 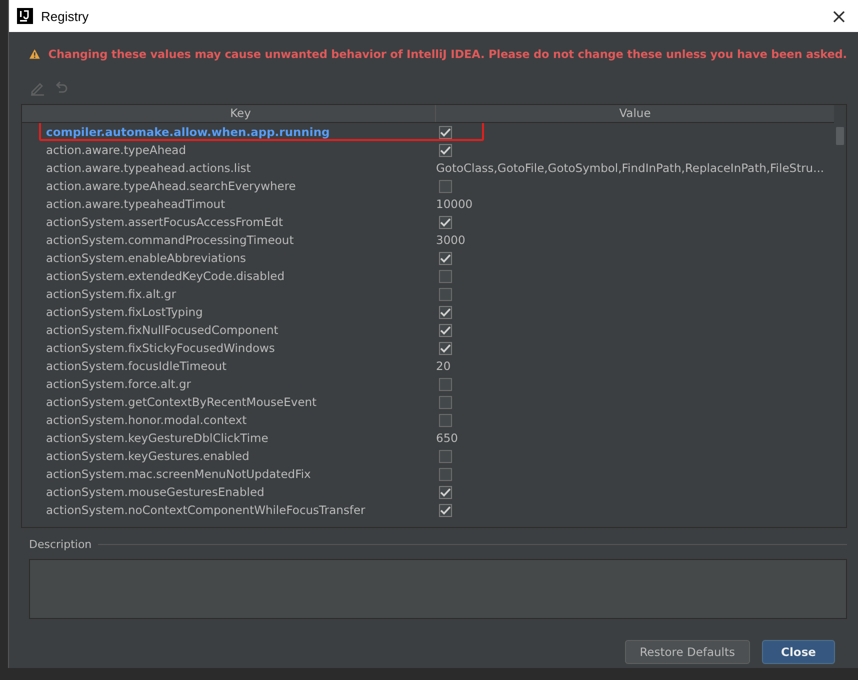 What do you see at coordinates (146, 420) in the screenshot?
I see `key-cell-text: actionSystem.honor.modal.context` at bounding box center [146, 420].